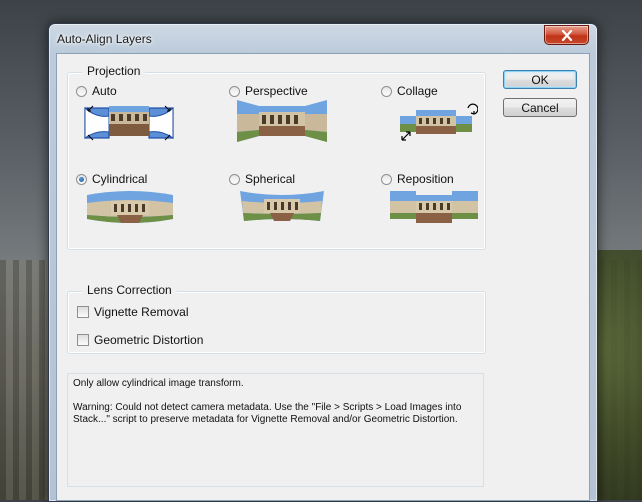 The image size is (642, 502). I want to click on radio-label-spherical: Spherical, so click(270, 179).